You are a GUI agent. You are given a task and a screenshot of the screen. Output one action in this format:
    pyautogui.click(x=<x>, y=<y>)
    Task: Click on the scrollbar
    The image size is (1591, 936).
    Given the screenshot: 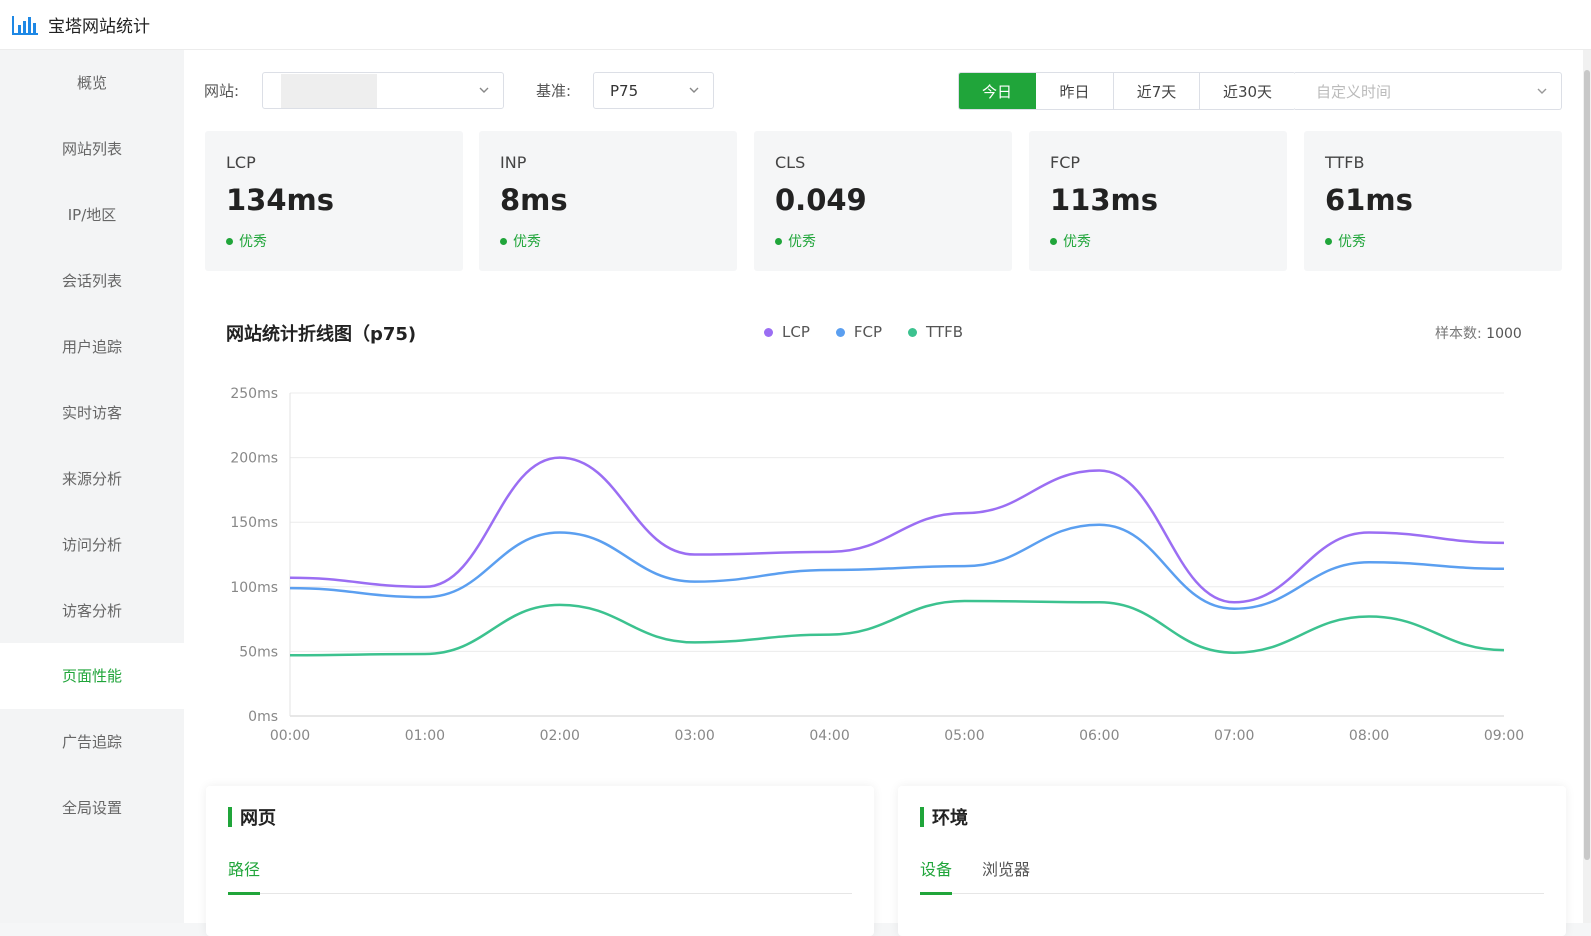 What is the action you would take?
    pyautogui.click(x=1587, y=486)
    